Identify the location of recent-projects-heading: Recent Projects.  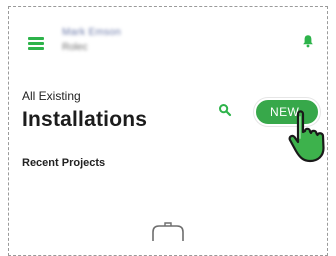
(64, 163).